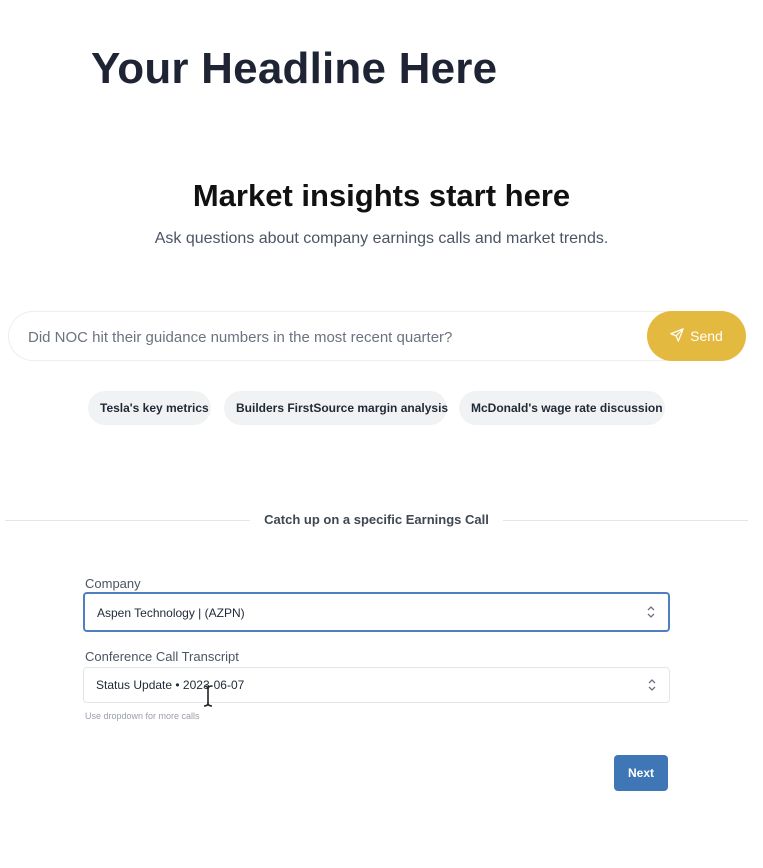 This screenshot has height=868, width=763. Describe the element at coordinates (562, 408) in the screenshot. I see `suggestion-chip-mcdonalds: McDonald's wage rate discussion` at that location.